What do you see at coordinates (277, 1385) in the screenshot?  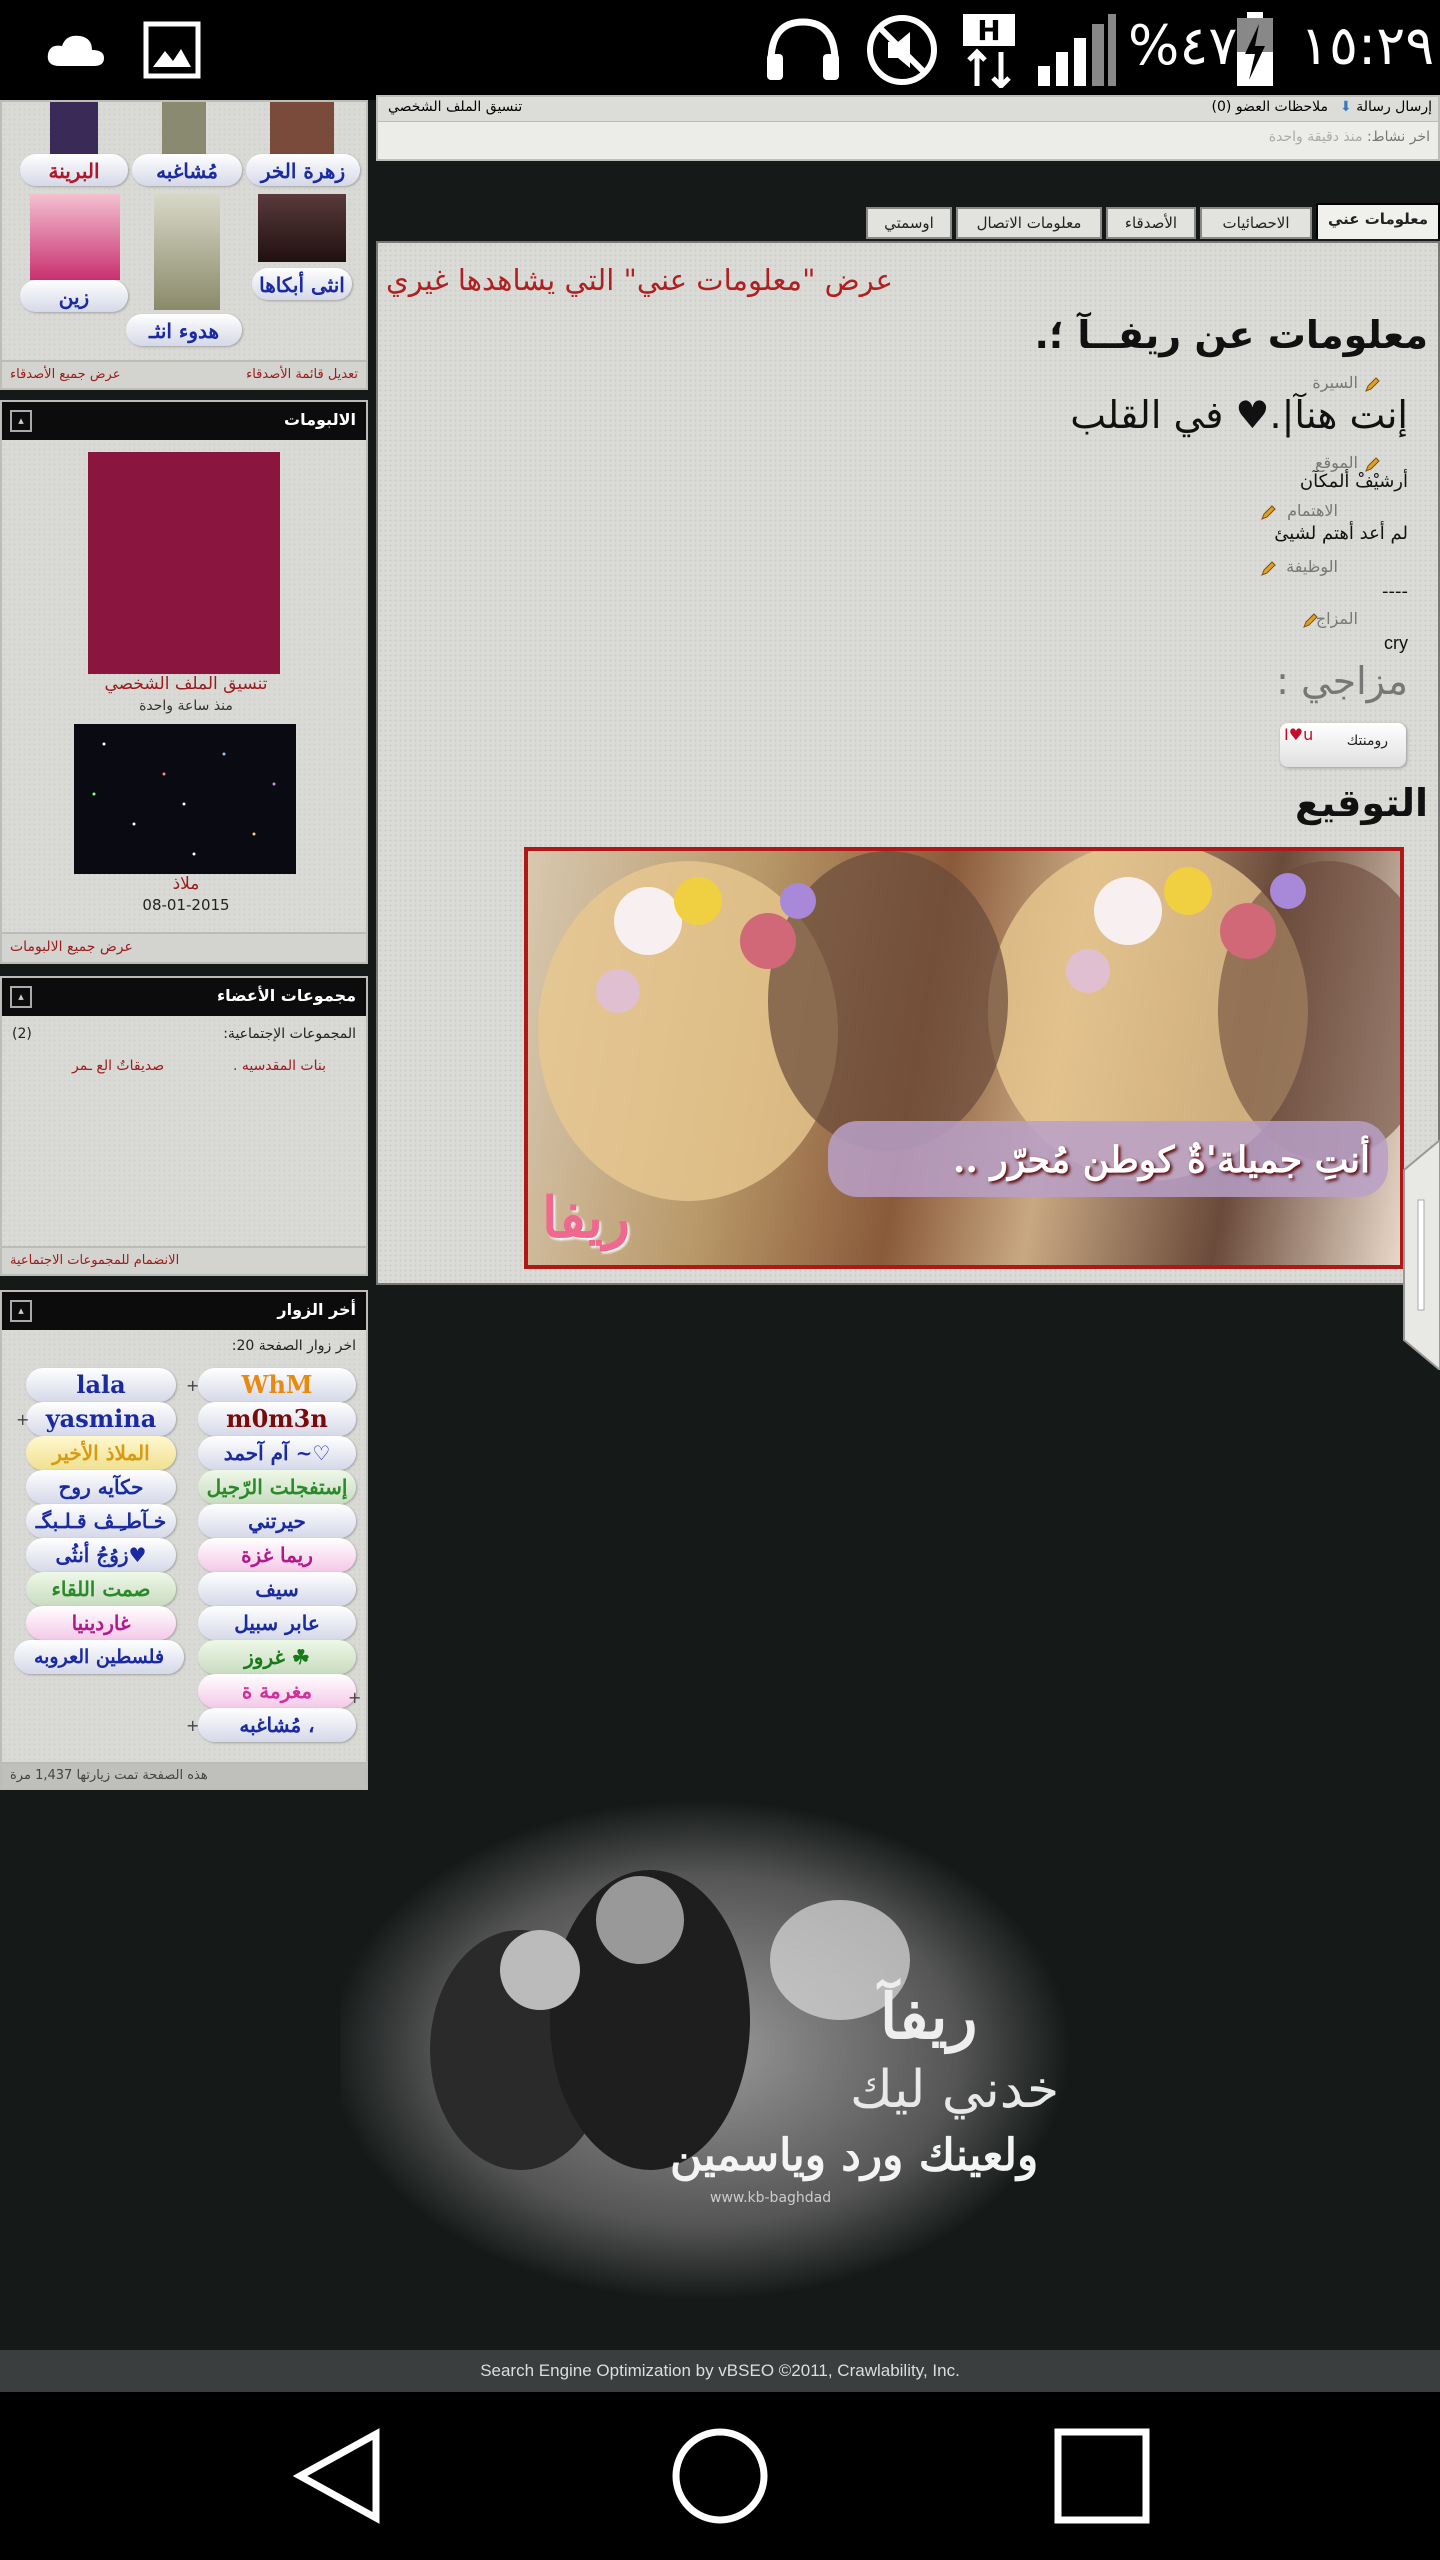 I see `visitor-name: WhM` at bounding box center [277, 1385].